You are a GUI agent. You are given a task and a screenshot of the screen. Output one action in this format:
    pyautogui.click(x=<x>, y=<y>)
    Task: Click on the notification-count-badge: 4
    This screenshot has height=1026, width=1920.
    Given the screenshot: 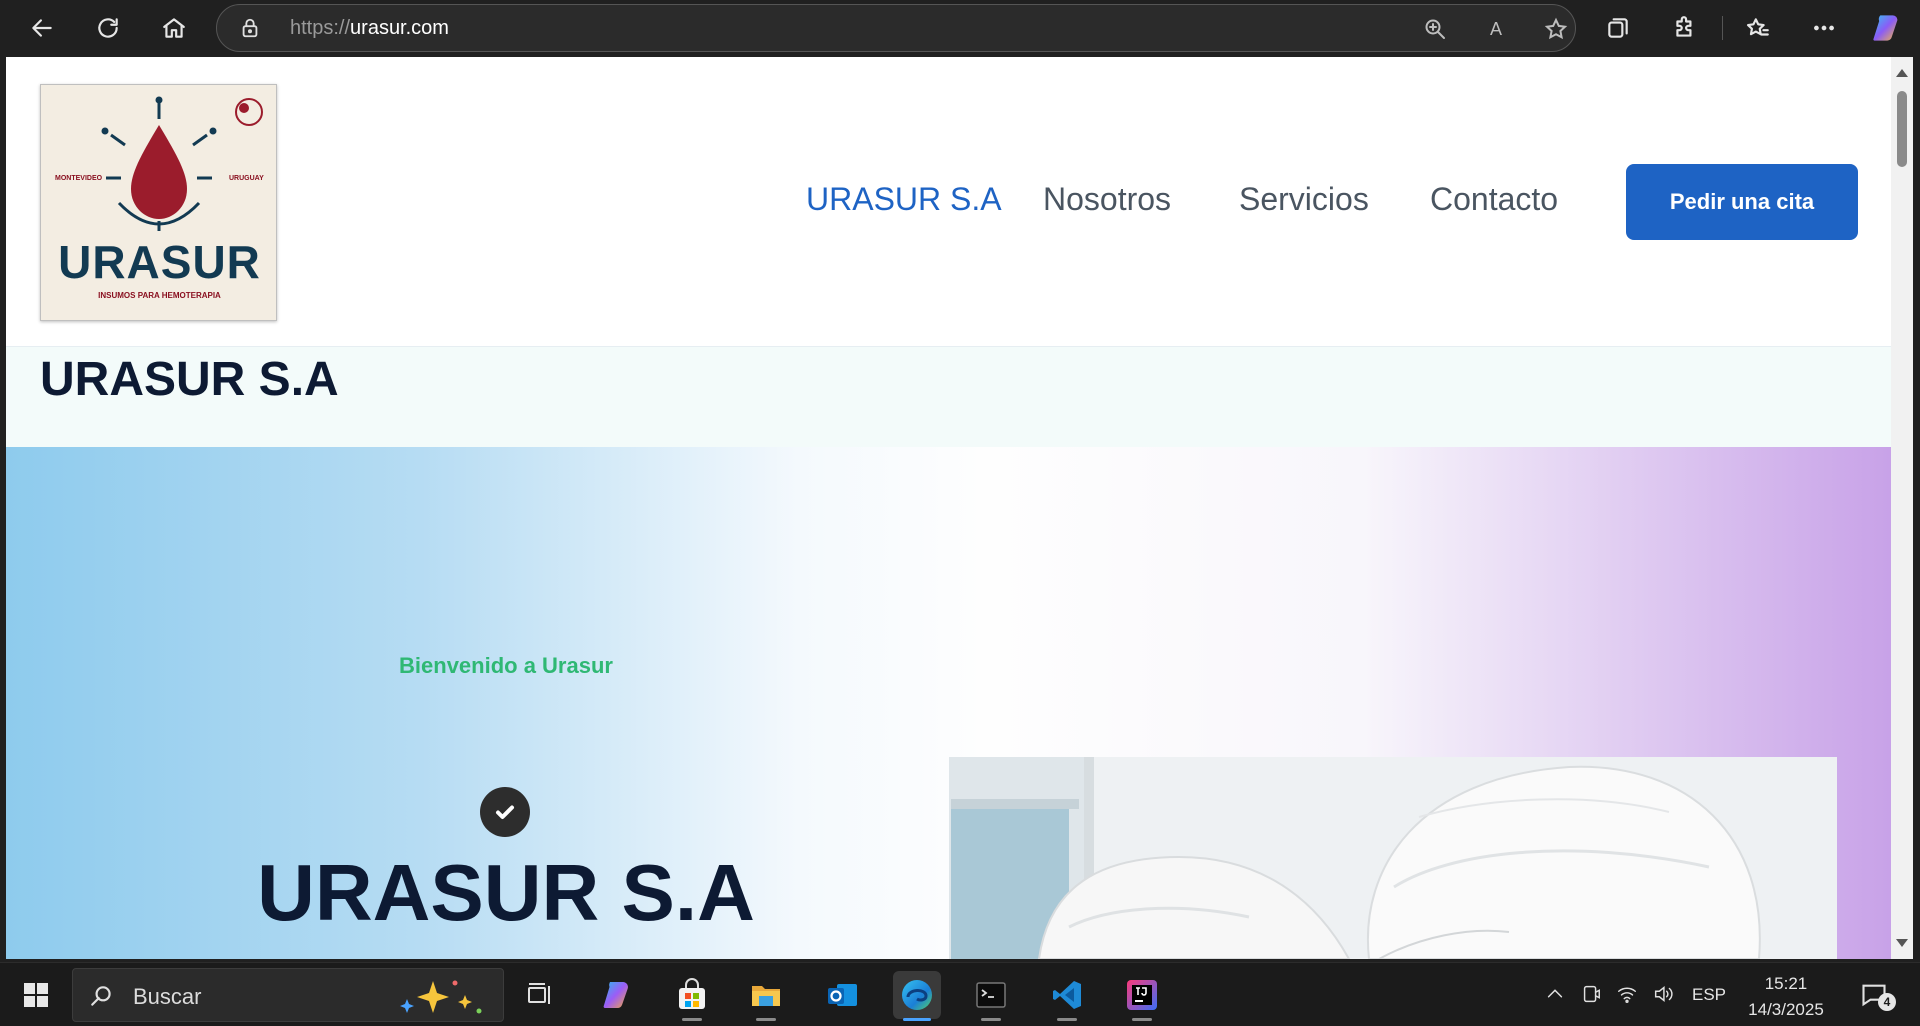 What is the action you would take?
    pyautogui.click(x=1887, y=1002)
    